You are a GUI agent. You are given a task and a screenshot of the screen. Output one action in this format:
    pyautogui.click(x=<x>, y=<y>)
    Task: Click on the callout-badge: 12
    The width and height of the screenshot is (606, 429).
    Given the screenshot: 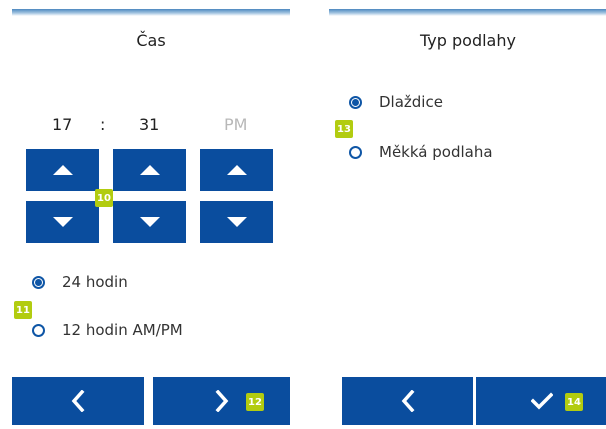 What is the action you would take?
    pyautogui.click(x=255, y=402)
    